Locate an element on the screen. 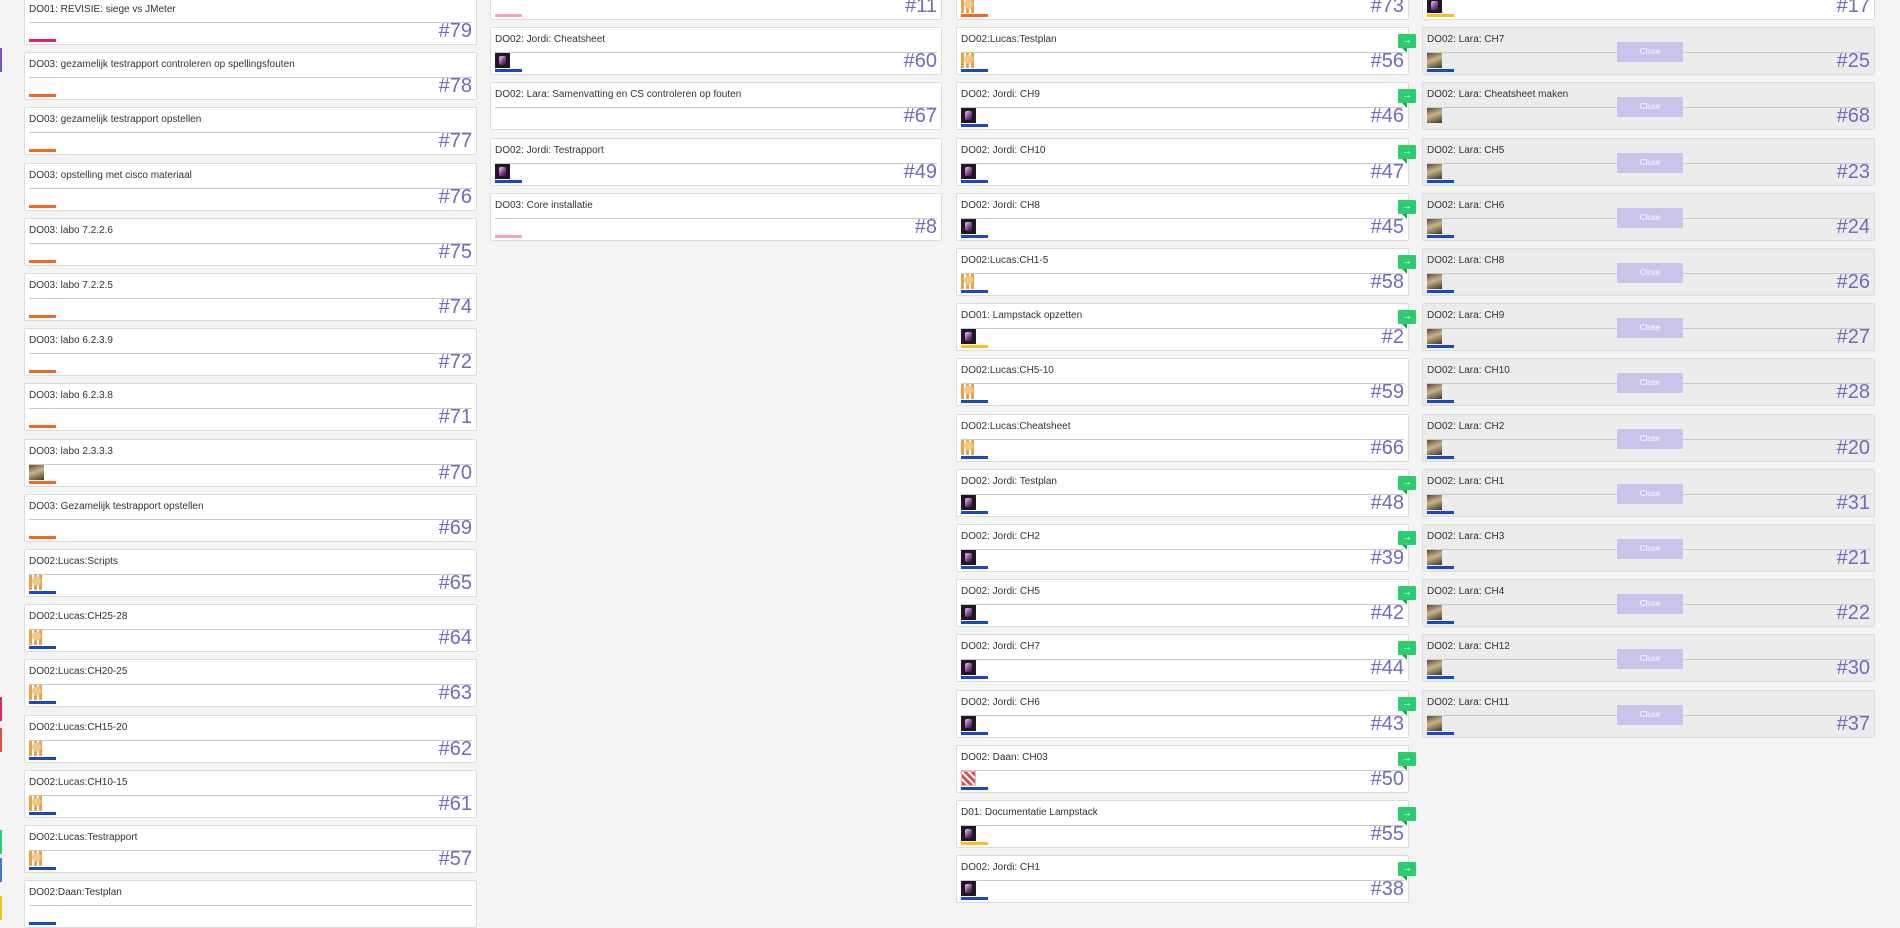 The width and height of the screenshot is (1900, 928). issue-title: D01: Documentatie Lampstack is located at coordinates (1029, 812).